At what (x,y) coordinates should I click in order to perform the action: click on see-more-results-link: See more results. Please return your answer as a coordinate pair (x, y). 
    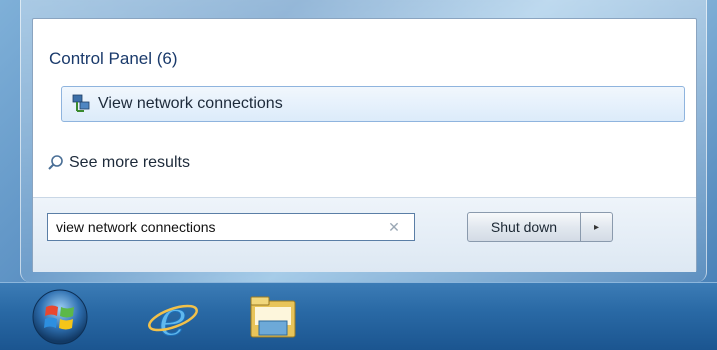
    Looking at the image, I should click on (118, 163).